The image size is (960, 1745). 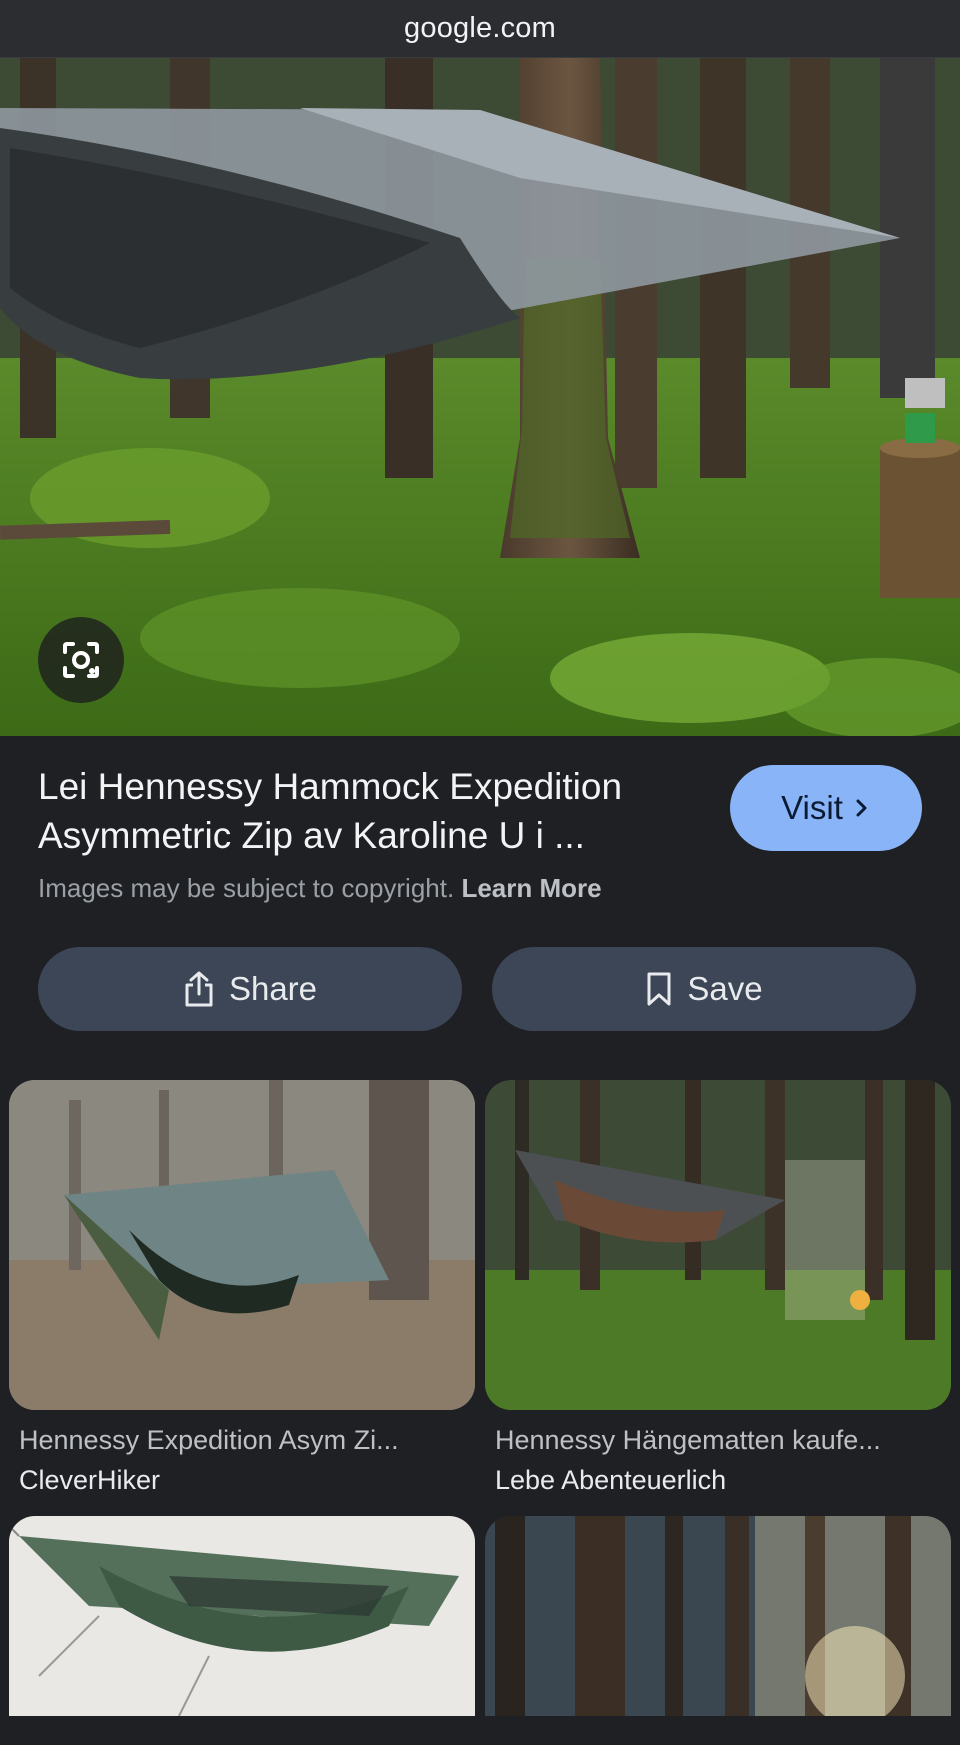 What do you see at coordinates (90, 1480) in the screenshot?
I see `related-source: CleverHiker` at bounding box center [90, 1480].